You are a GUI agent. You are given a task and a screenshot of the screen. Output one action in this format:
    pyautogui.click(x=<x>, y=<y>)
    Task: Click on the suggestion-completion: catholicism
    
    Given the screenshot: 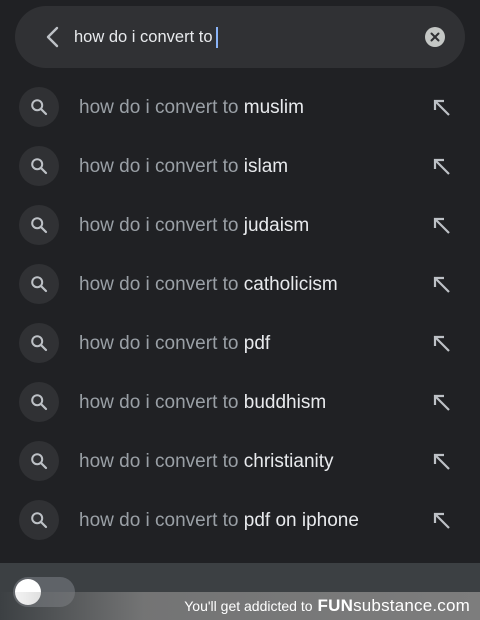 What is the action you would take?
    pyautogui.click(x=290, y=284)
    